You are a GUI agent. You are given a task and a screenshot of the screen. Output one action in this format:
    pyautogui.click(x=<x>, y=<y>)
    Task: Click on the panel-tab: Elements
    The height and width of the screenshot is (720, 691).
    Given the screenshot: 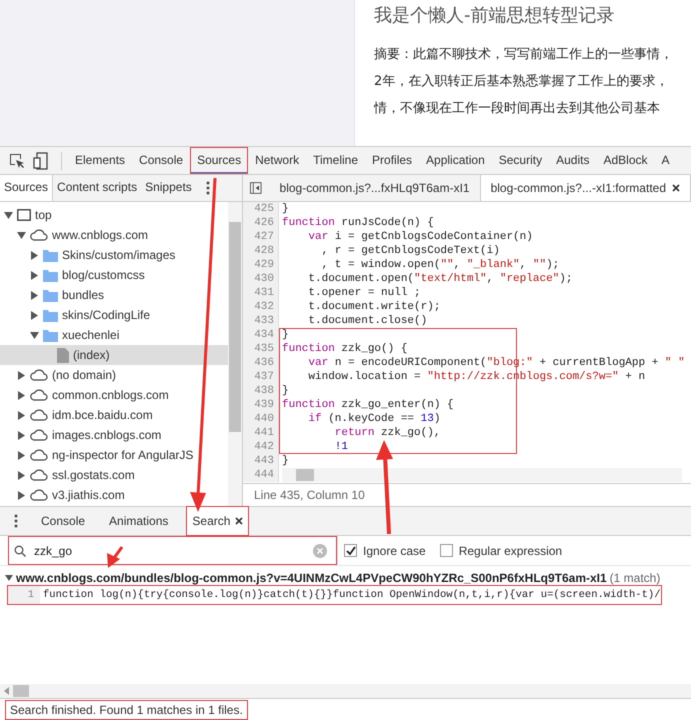 What is the action you would take?
    pyautogui.click(x=100, y=160)
    